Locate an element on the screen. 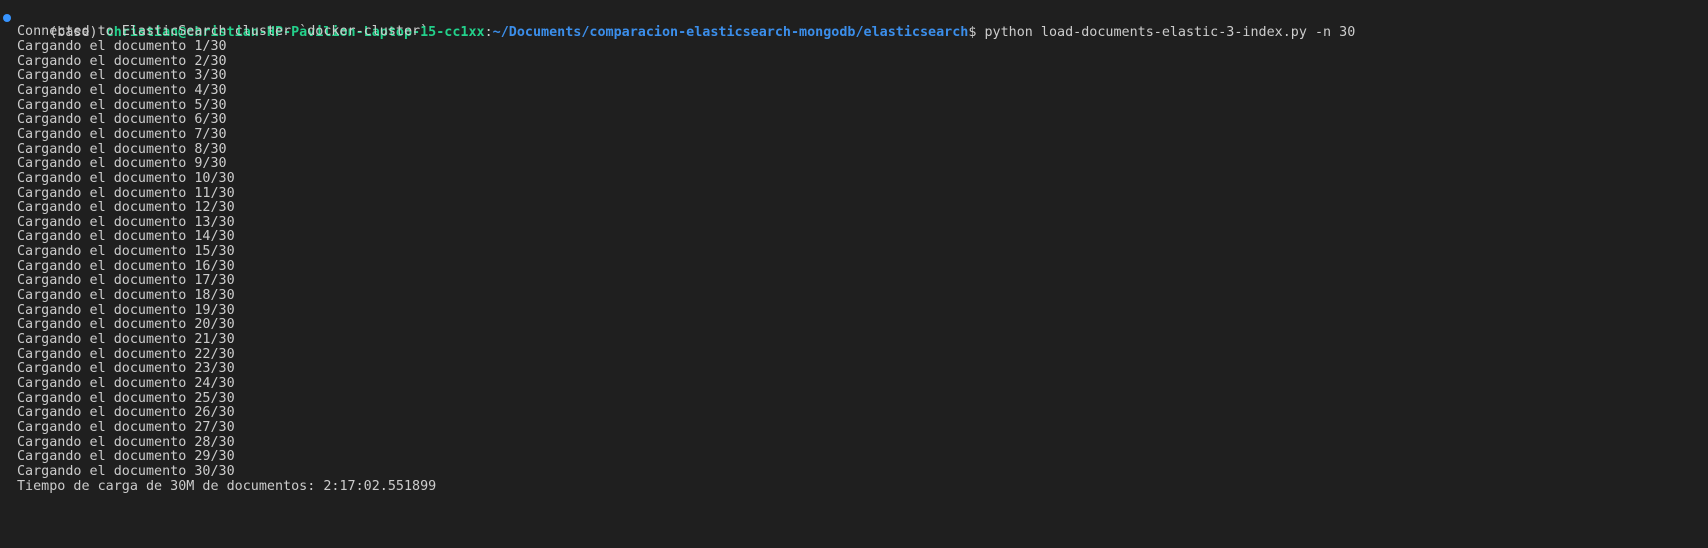 The height and width of the screenshot is (548, 1708). output-line: Cargando el documento 21/30 is located at coordinates (126, 339).